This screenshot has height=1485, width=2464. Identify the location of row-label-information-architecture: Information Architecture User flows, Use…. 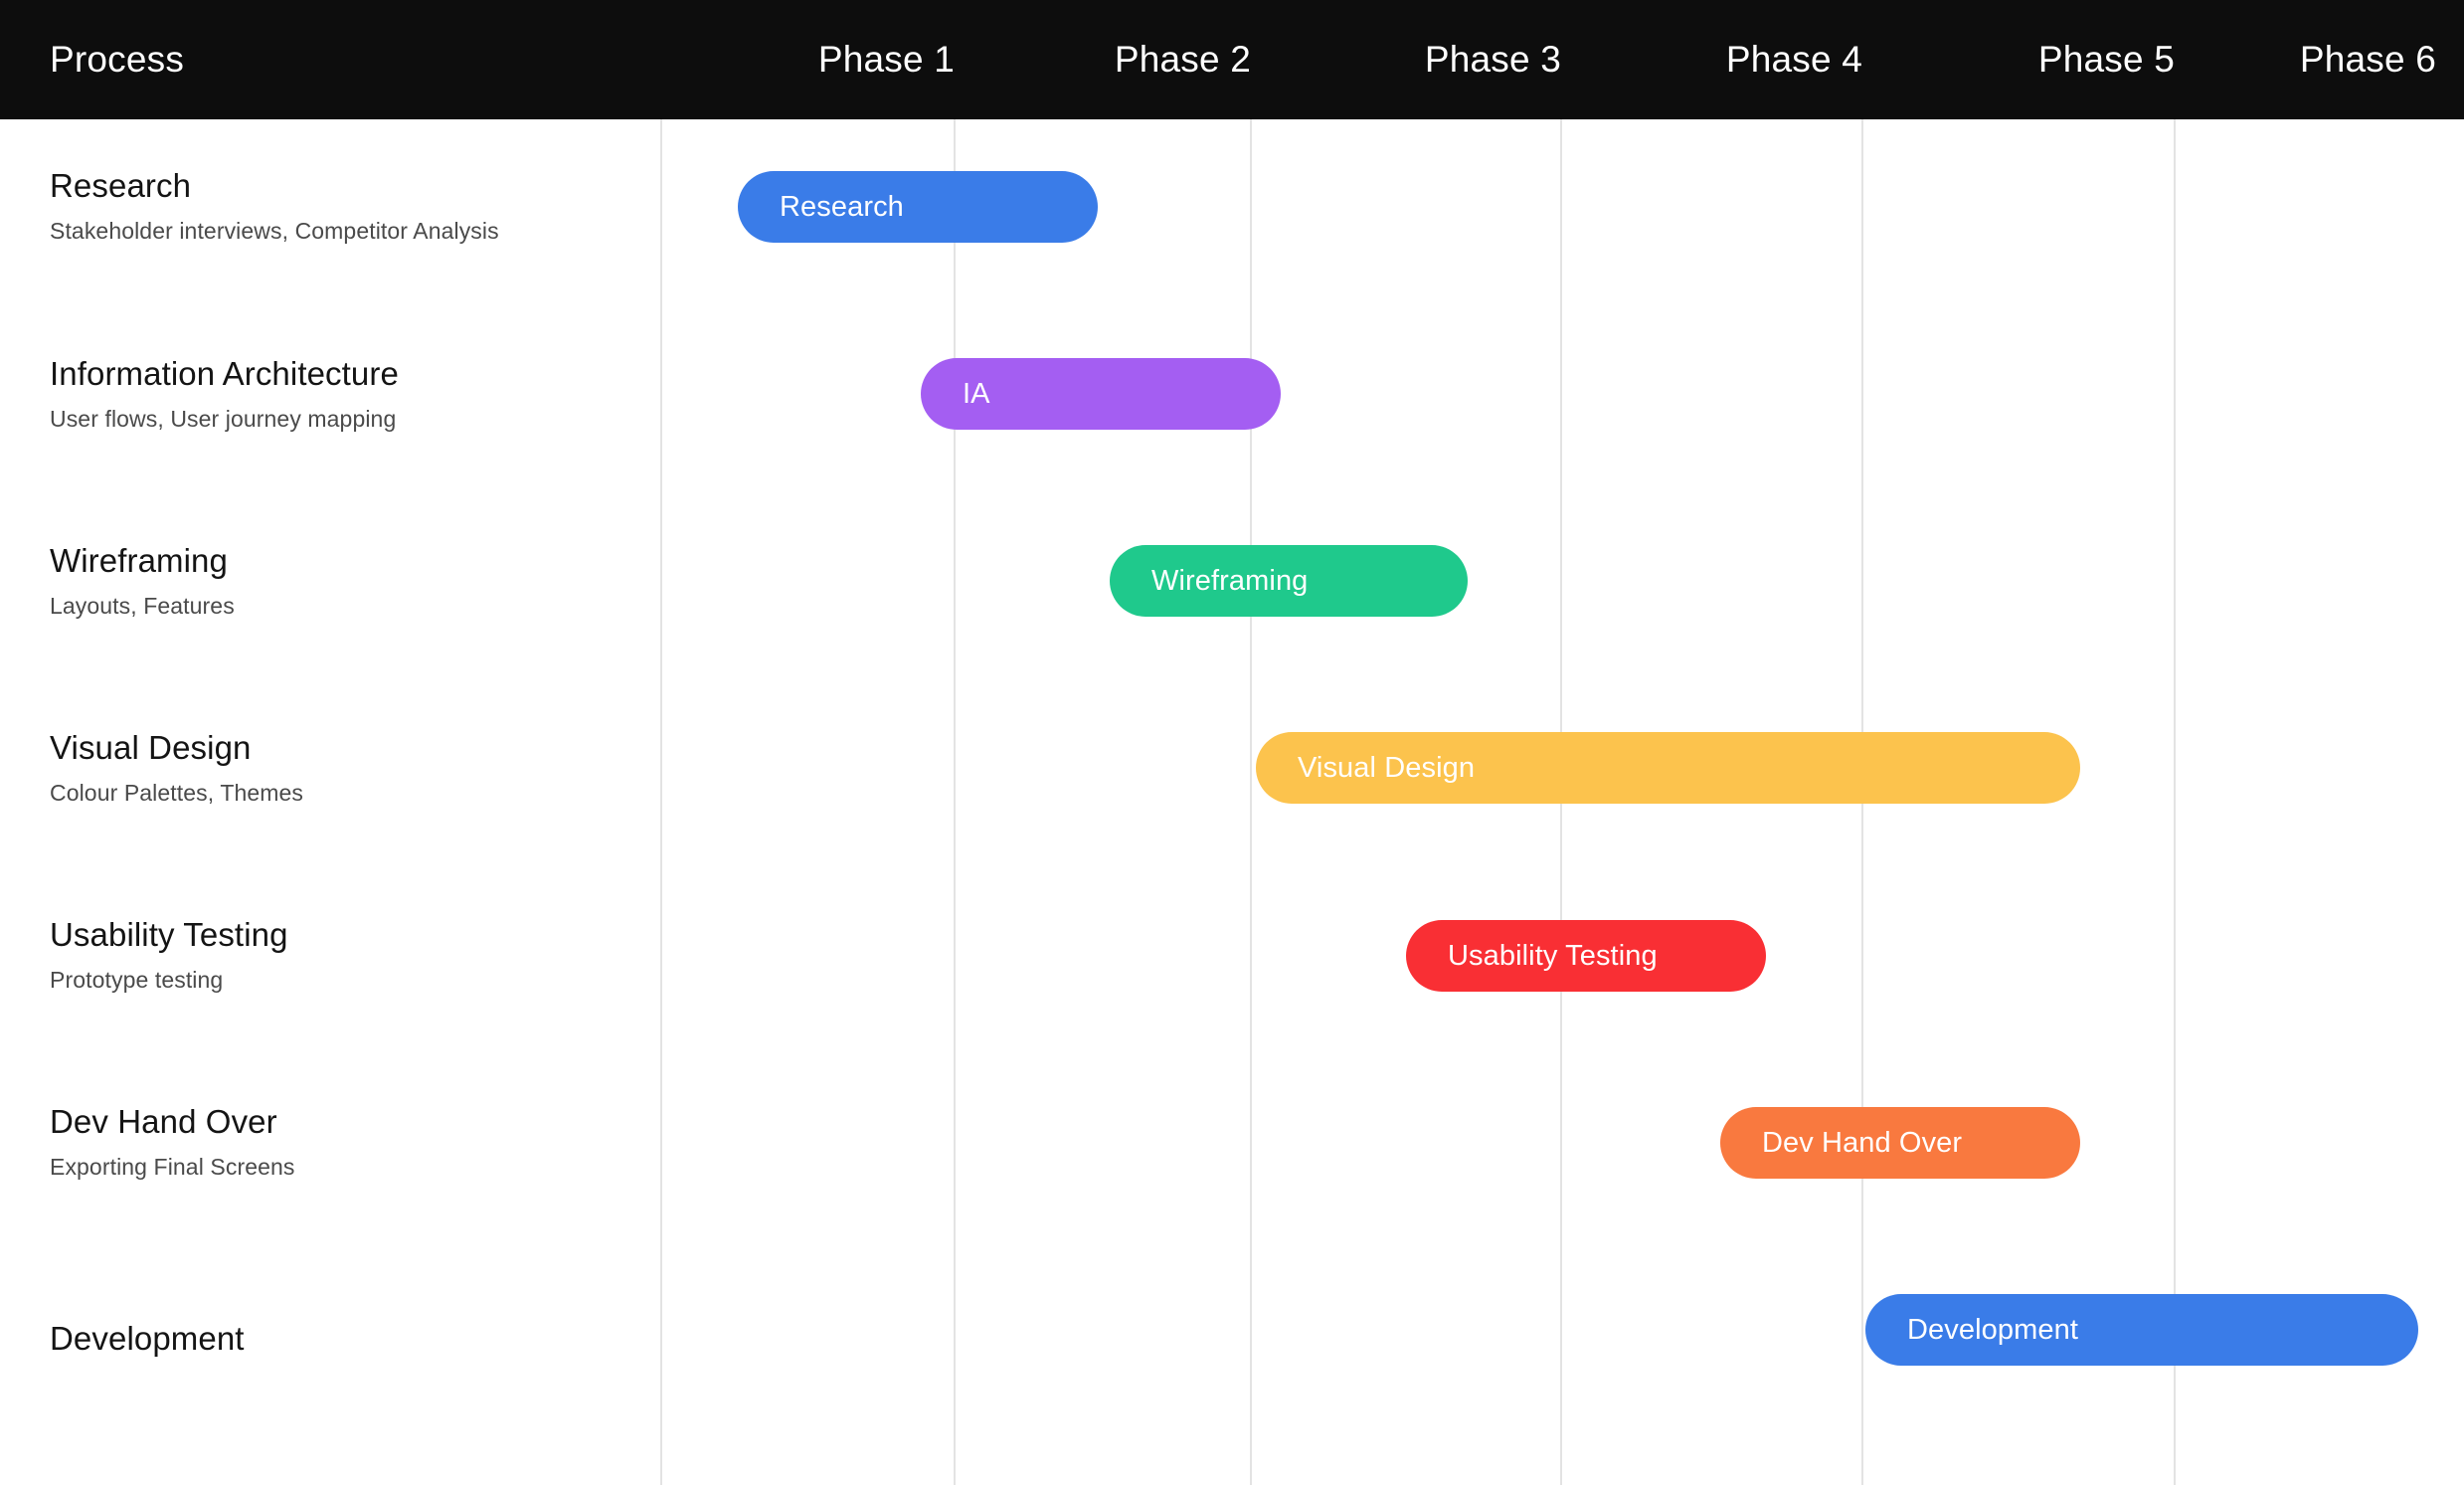
(224, 393).